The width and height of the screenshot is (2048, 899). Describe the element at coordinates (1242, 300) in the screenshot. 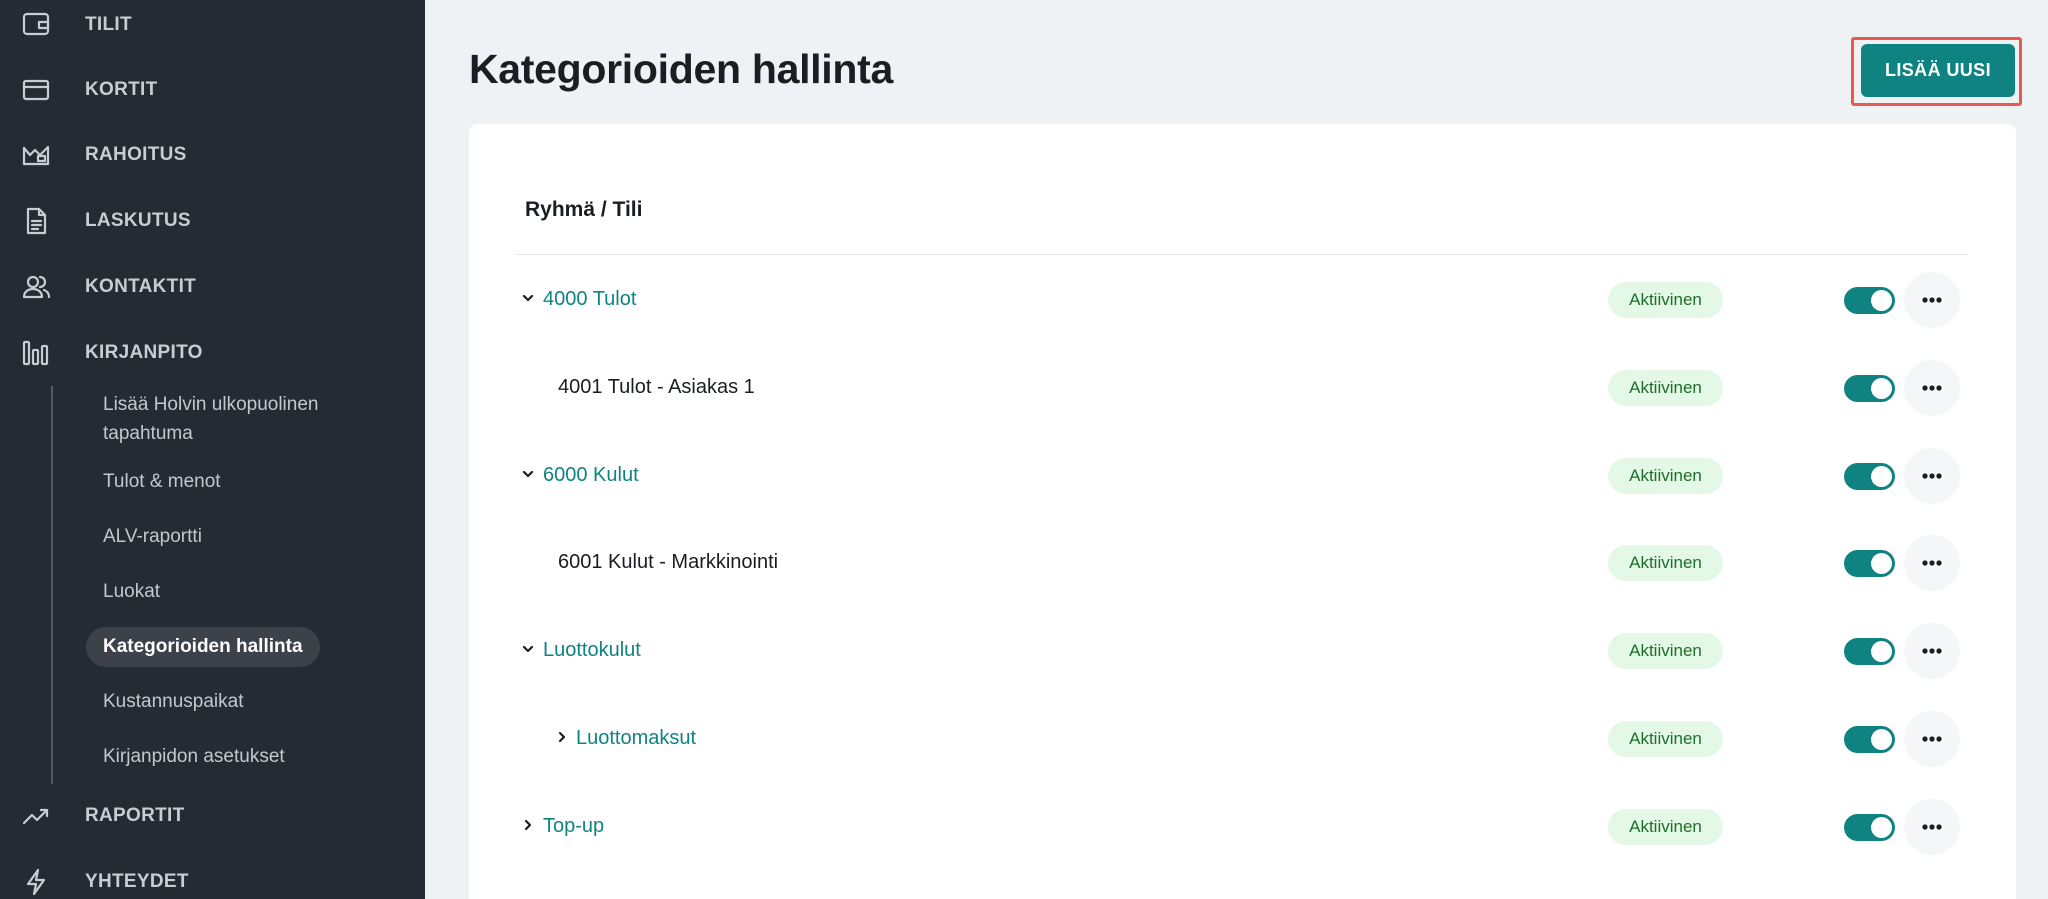

I see `table-row: 4000 Tulot Aktiivinen` at that location.